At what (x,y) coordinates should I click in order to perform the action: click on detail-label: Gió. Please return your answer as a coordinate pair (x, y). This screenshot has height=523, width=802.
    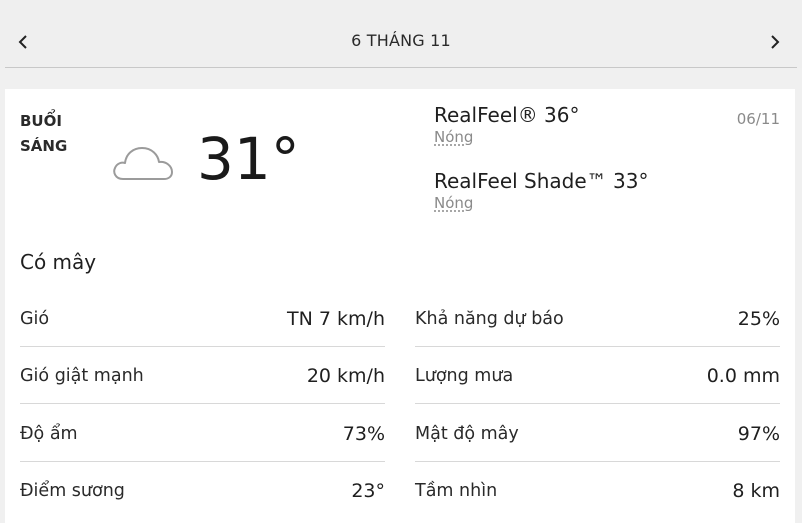
    Looking at the image, I should click on (35, 318).